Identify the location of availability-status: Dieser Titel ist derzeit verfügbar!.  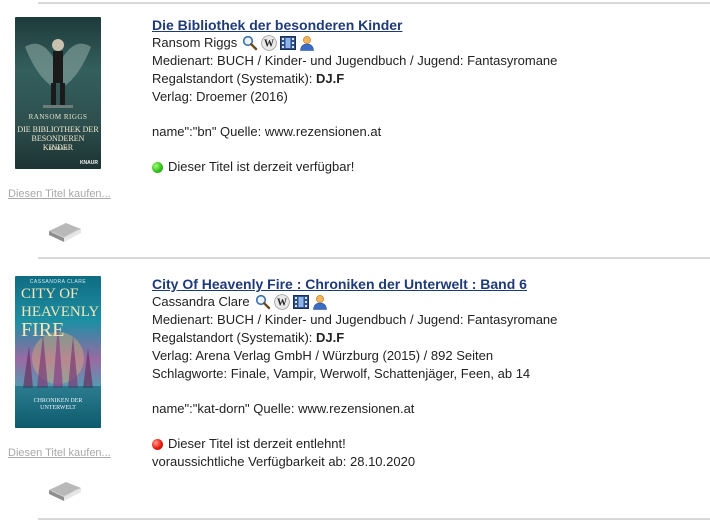
(429, 167).